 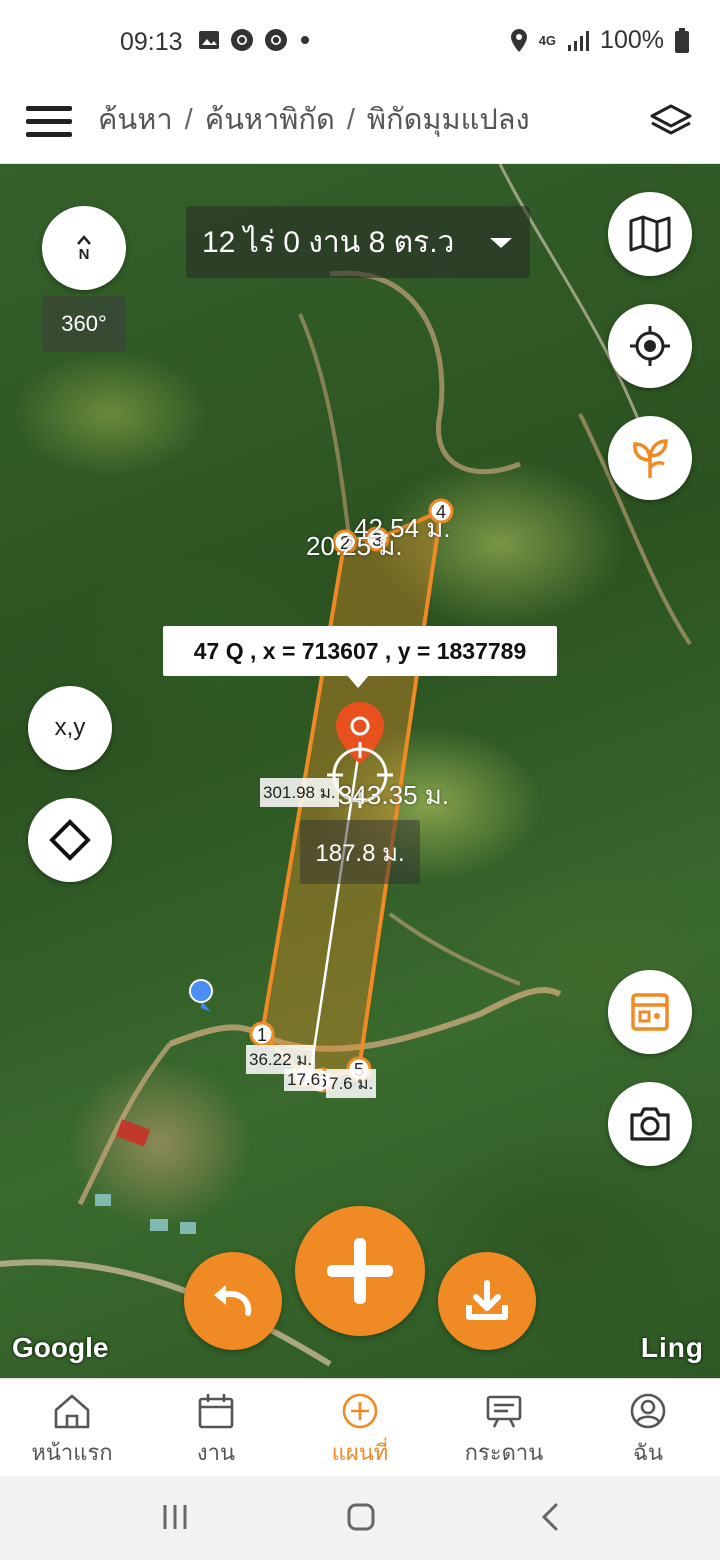 I want to click on crosshair-icon, so click(x=650, y=346).